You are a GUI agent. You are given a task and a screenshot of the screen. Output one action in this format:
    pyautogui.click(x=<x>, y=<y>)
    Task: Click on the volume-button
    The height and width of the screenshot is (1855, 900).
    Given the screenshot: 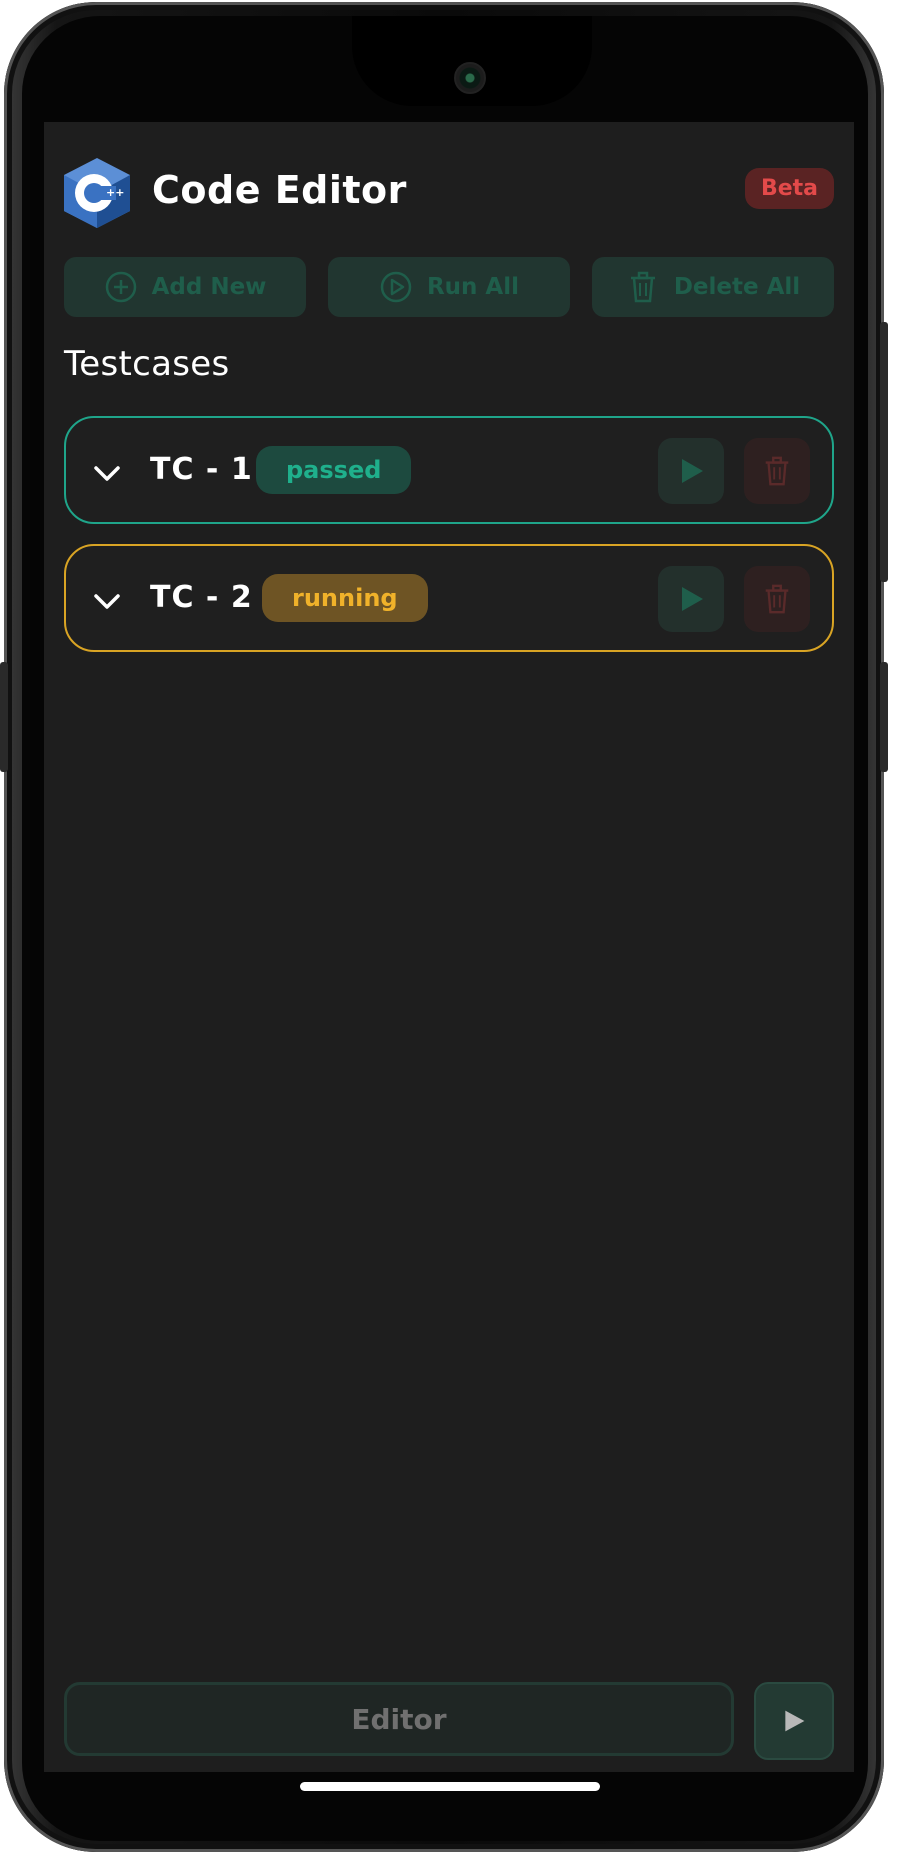 What is the action you would take?
    pyautogui.click(x=884, y=452)
    